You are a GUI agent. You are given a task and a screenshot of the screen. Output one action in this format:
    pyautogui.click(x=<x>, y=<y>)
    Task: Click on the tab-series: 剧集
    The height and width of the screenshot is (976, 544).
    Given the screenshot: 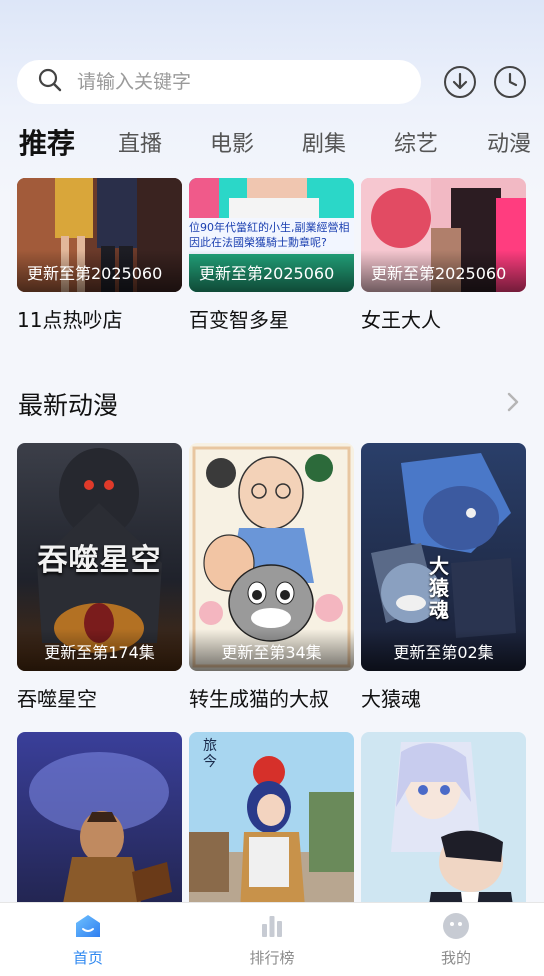 What is the action you would take?
    pyautogui.click(x=324, y=145)
    